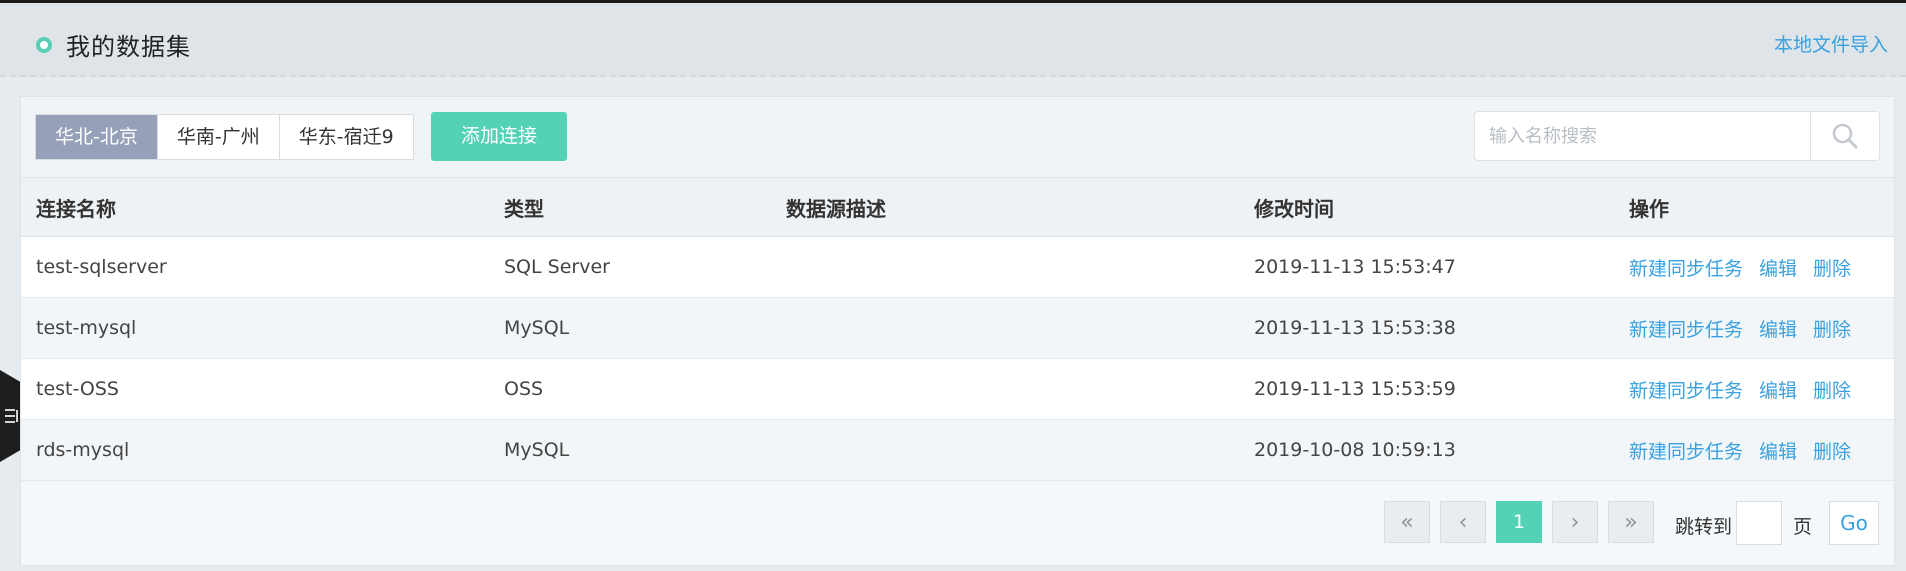 The image size is (1906, 571). I want to click on cell-modified: 2019-11-13 15:53:47, so click(1355, 267).